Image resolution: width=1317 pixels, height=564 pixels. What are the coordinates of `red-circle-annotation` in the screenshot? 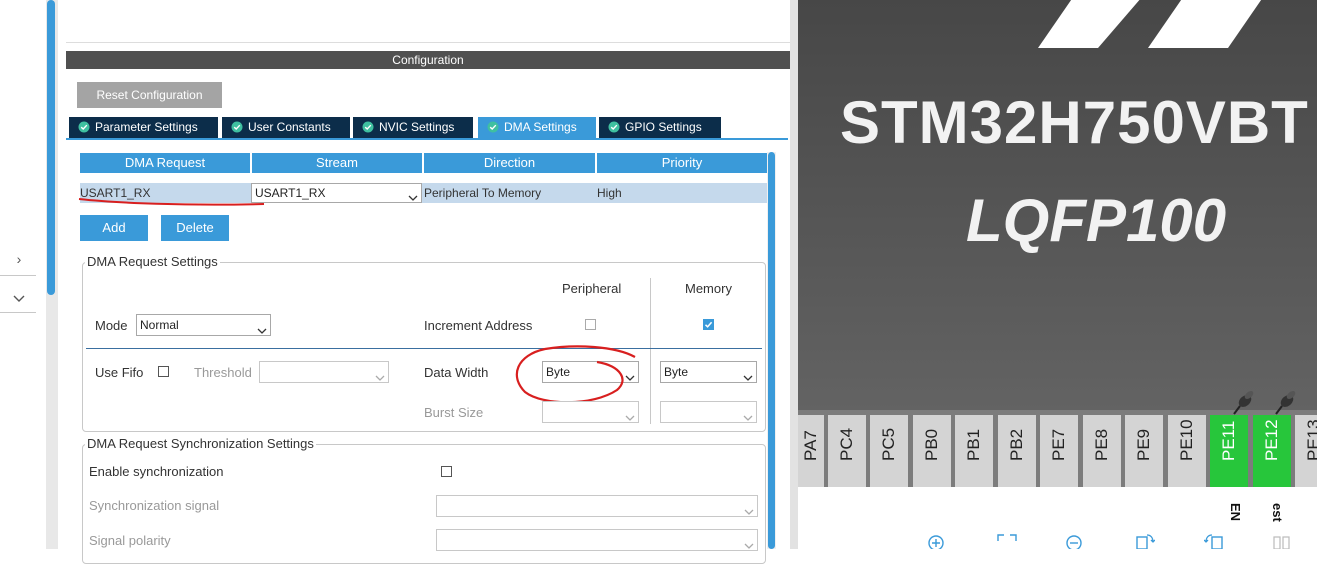 It's located at (575, 374).